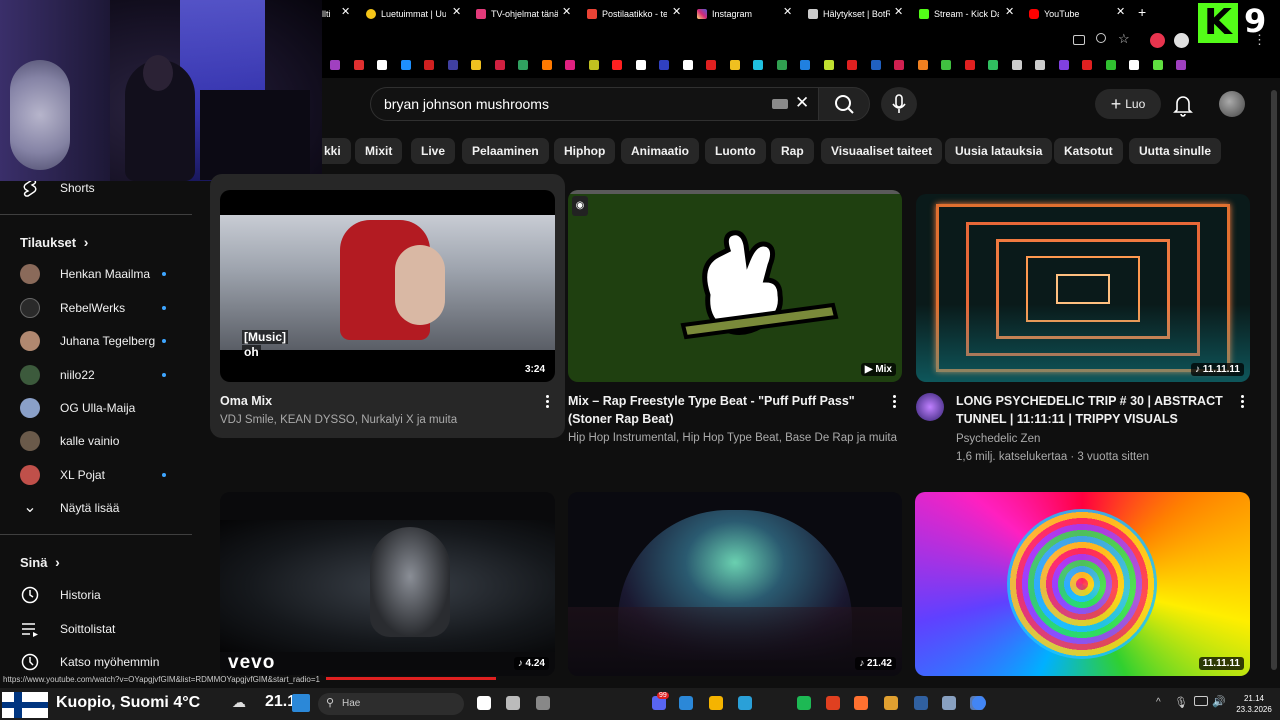 This screenshot has height=720, width=1280. I want to click on sidebar-channel: OG Ulla-Maija, so click(97, 408).